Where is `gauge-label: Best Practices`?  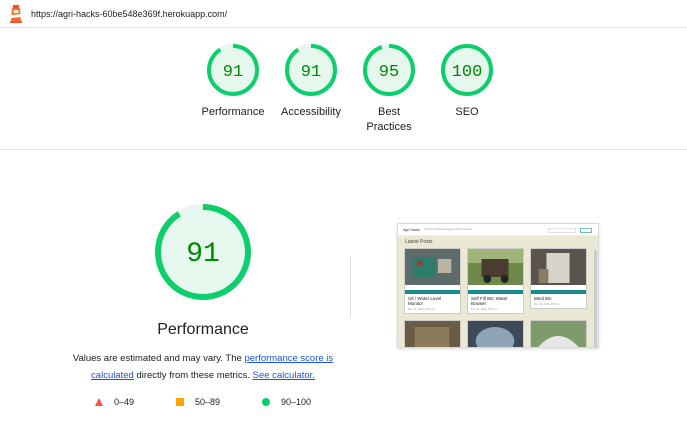 gauge-label: Best Practices is located at coordinates (389, 119).